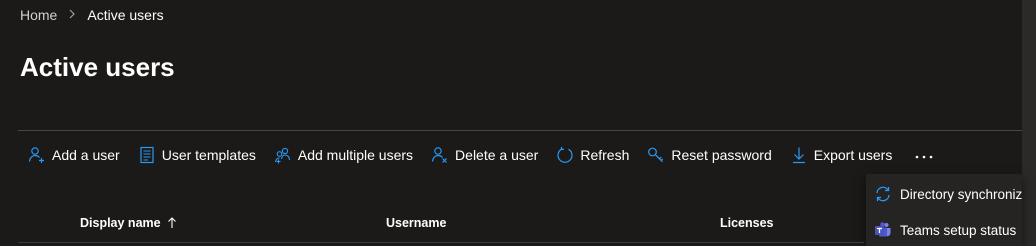  What do you see at coordinates (853, 155) in the screenshot?
I see `export-users-label: Export users` at bounding box center [853, 155].